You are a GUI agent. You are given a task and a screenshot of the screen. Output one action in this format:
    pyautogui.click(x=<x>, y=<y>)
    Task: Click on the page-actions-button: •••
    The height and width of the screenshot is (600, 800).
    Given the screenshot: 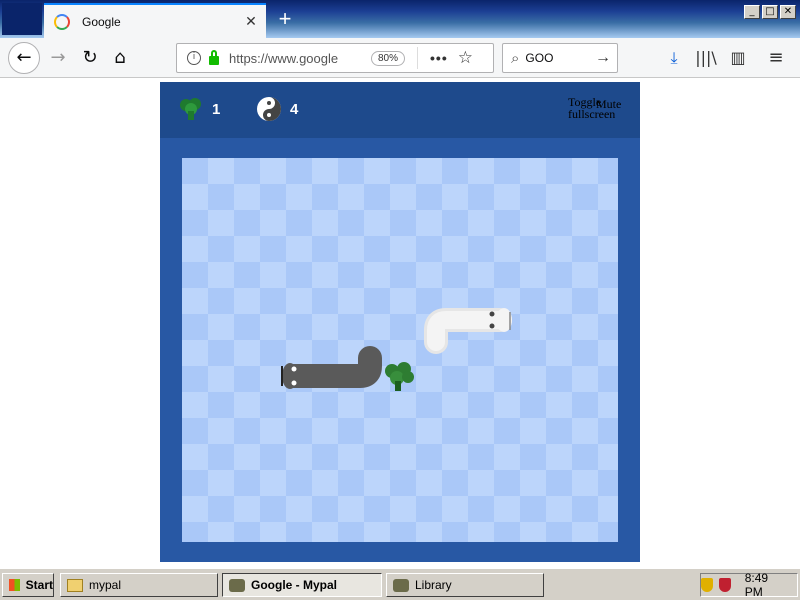 What is the action you would take?
    pyautogui.click(x=439, y=58)
    